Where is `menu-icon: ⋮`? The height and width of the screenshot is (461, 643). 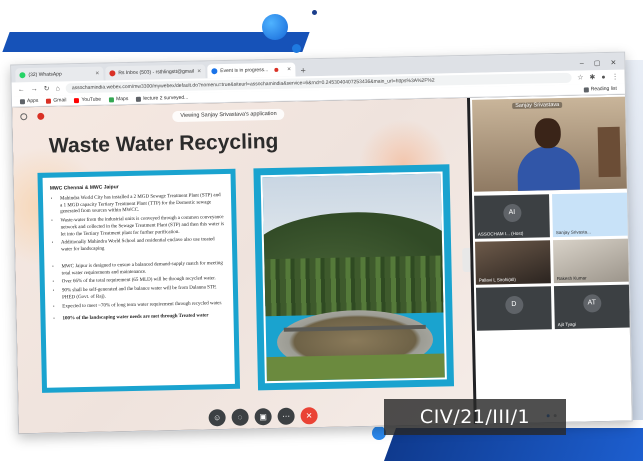 menu-icon: ⋮ is located at coordinates (615, 77).